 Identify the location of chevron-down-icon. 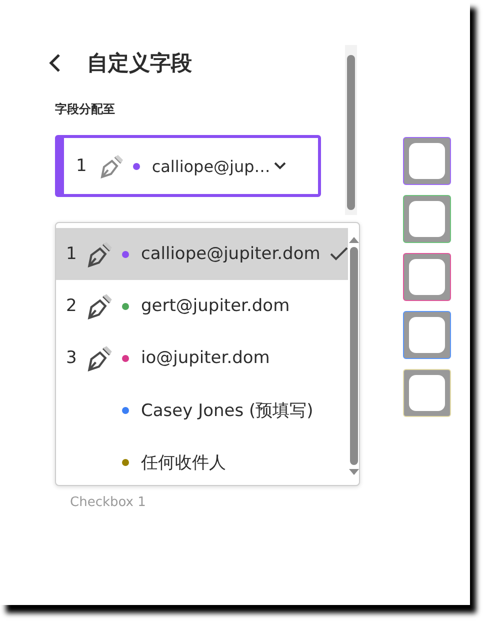
(280, 166).